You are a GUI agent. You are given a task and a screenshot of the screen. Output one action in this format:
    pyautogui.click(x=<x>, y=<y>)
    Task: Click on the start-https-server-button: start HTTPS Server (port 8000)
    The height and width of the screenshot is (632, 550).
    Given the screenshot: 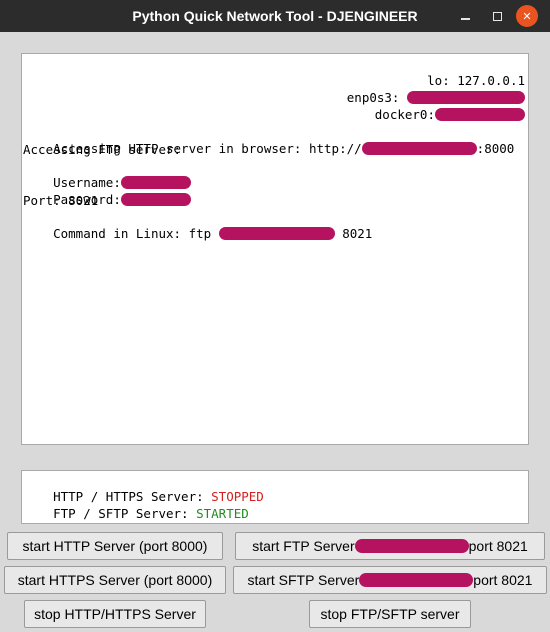 What is the action you would take?
    pyautogui.click(x=115, y=580)
    